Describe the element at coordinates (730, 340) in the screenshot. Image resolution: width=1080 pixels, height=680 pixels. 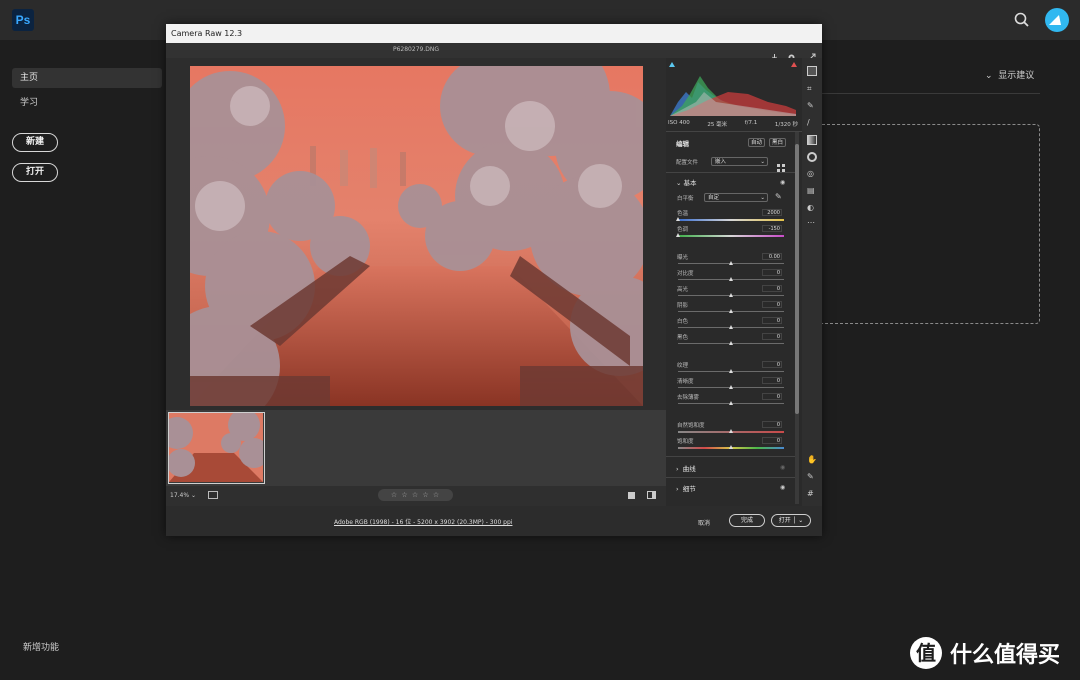
I see `slider-7: 黑色 0` at that location.